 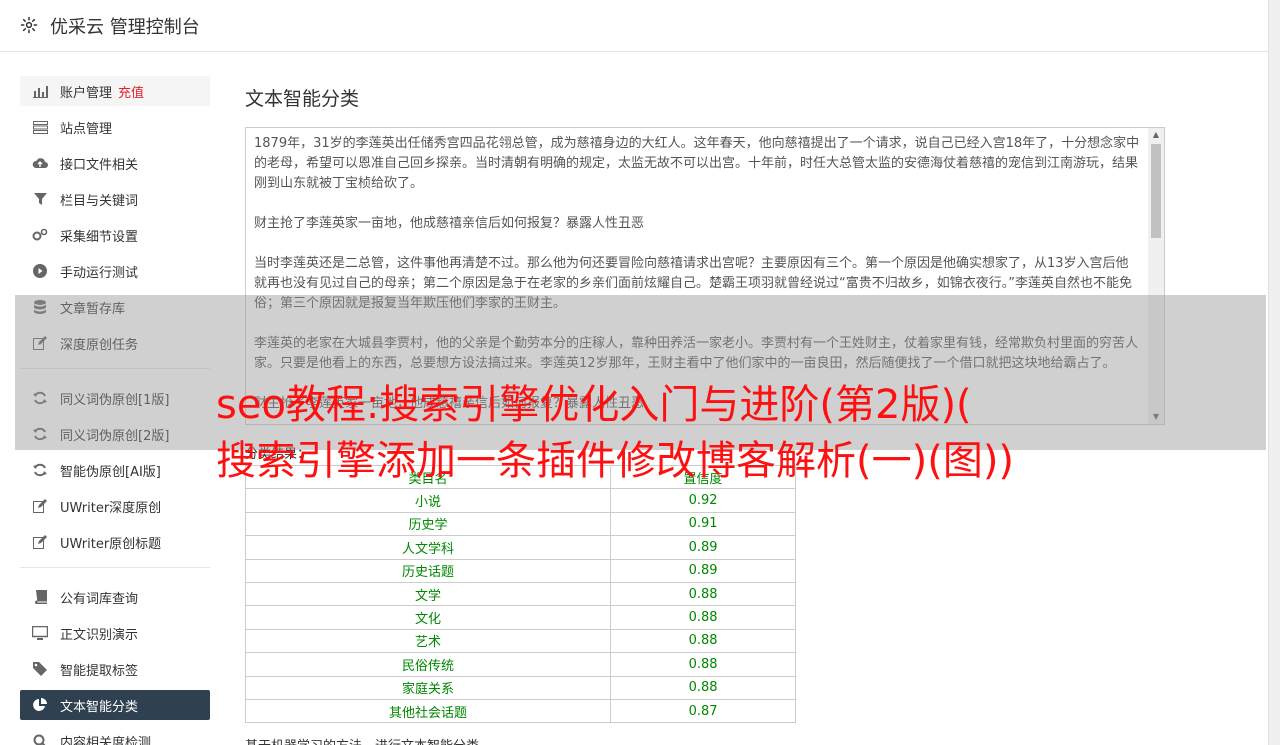 I want to click on sidebar-item-label: 同义词伪原创[1版], so click(x=115, y=400).